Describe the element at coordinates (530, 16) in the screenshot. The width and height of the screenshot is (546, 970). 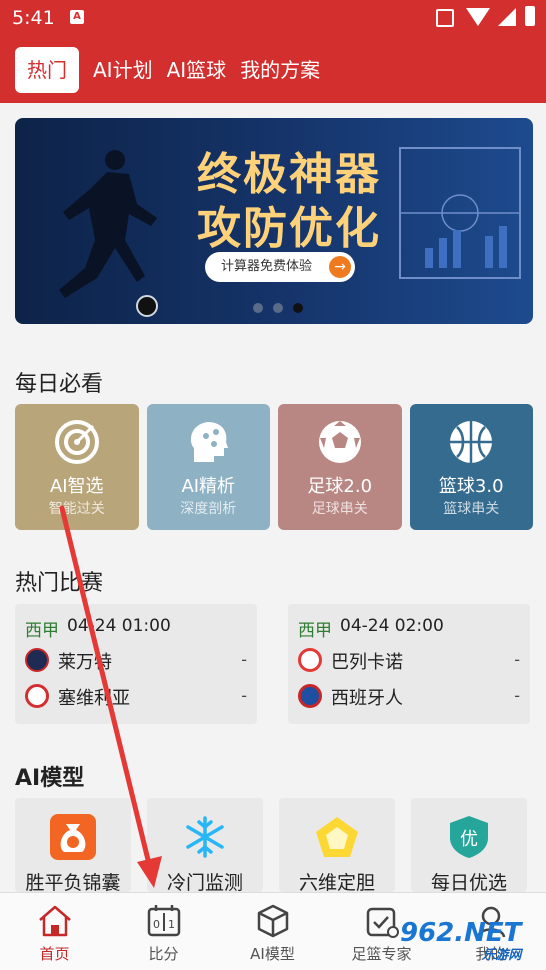
I see `battery-icon` at that location.